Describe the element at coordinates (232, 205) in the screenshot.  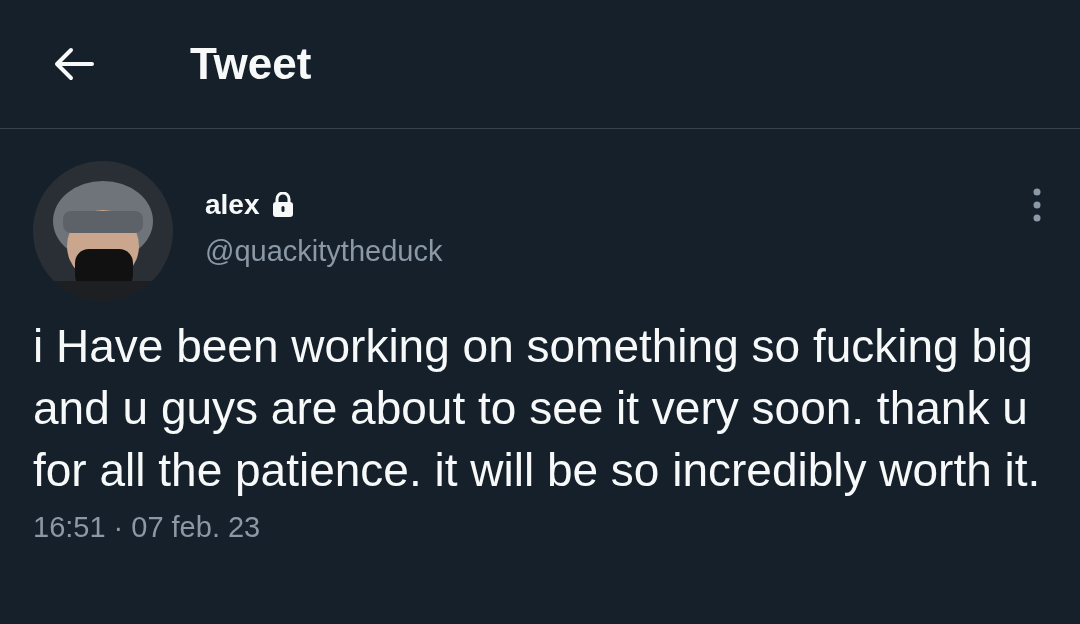
I see `author-name: alex` at that location.